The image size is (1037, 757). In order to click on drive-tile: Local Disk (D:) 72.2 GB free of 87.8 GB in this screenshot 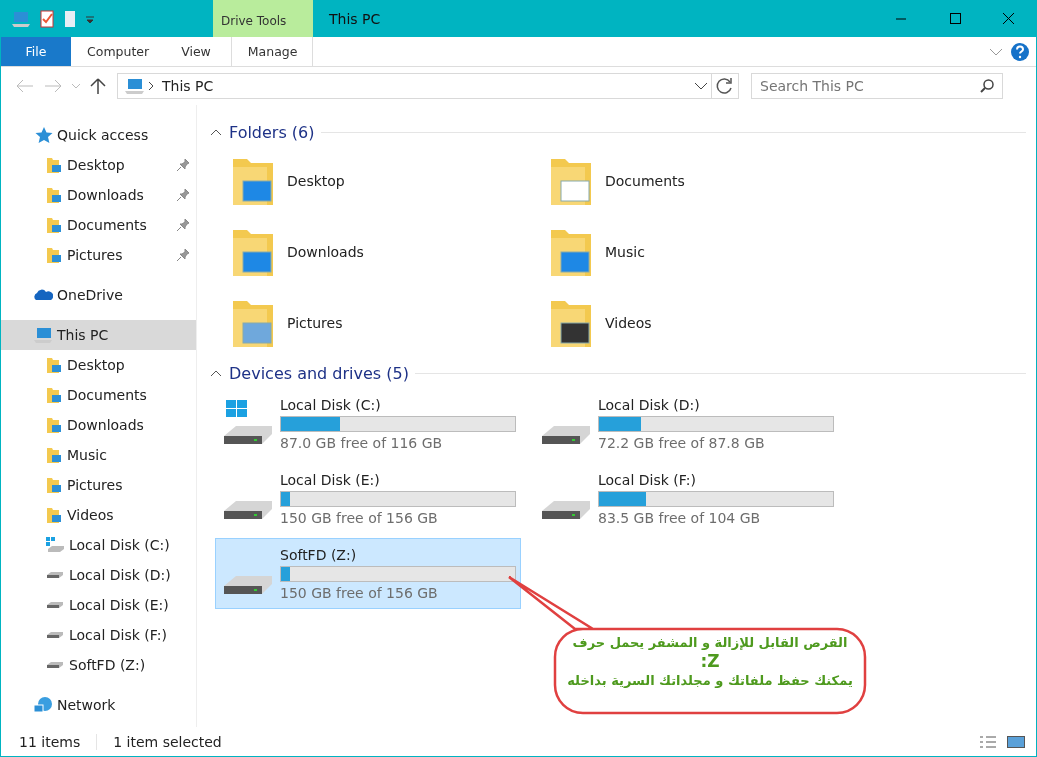, I will do `click(686, 423)`.